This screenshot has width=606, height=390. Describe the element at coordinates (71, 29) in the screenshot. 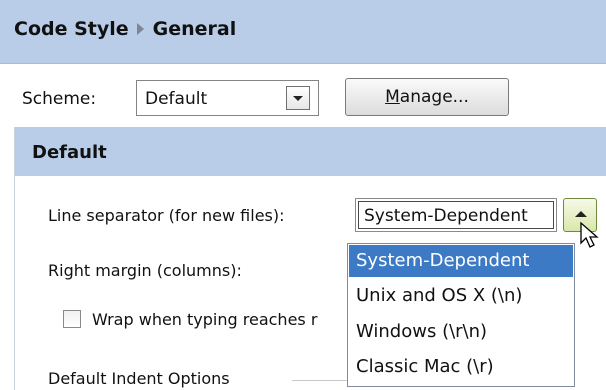

I see `breadcrumb-parent: Code Style` at that location.